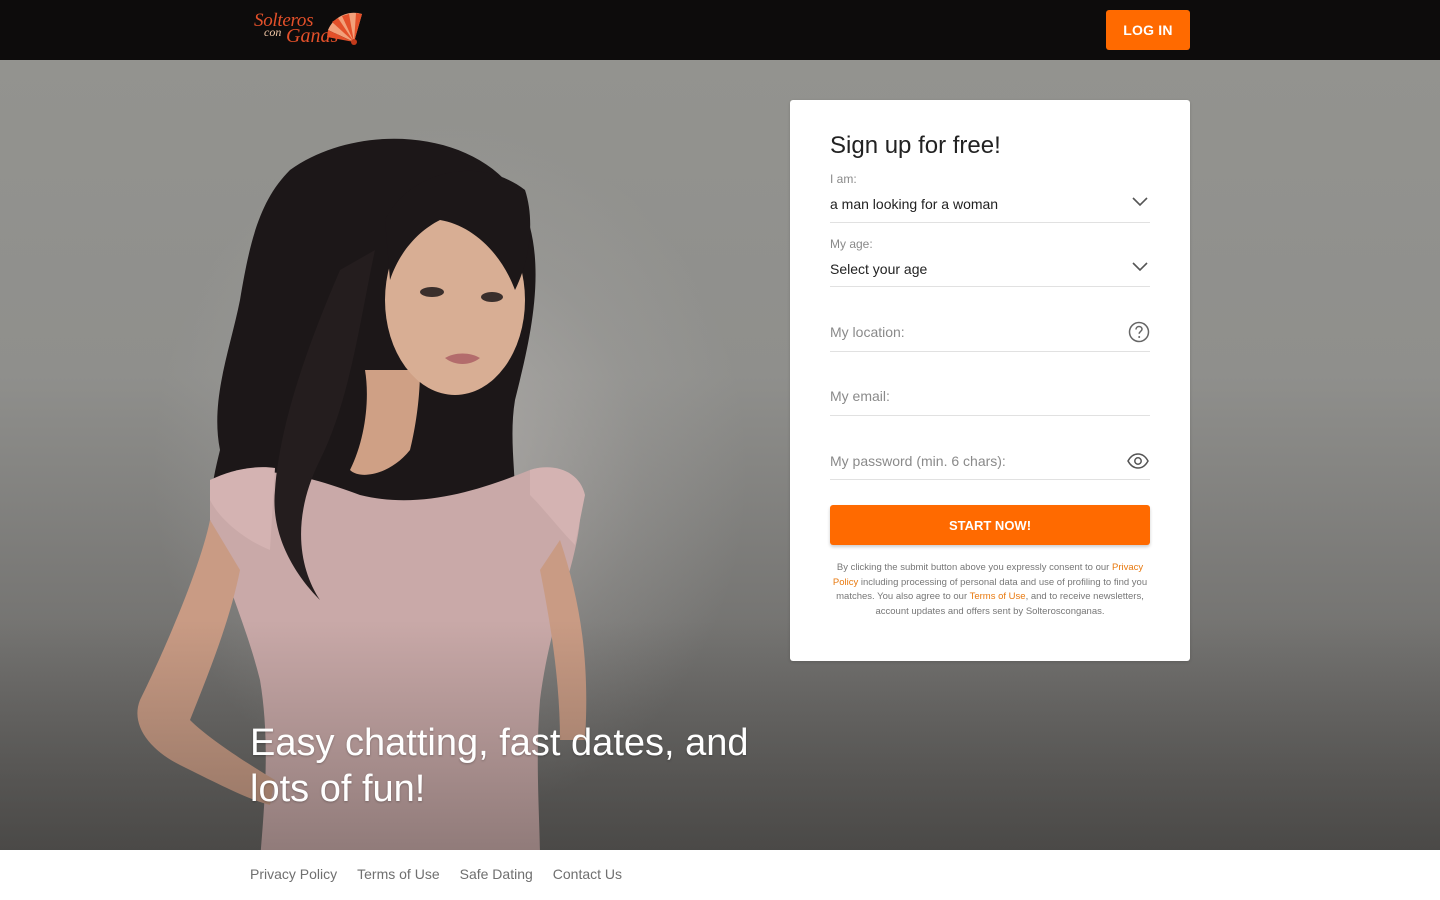 This screenshot has height=900, width=1440. I want to click on terms-of-use-link: Terms of Use, so click(998, 596).